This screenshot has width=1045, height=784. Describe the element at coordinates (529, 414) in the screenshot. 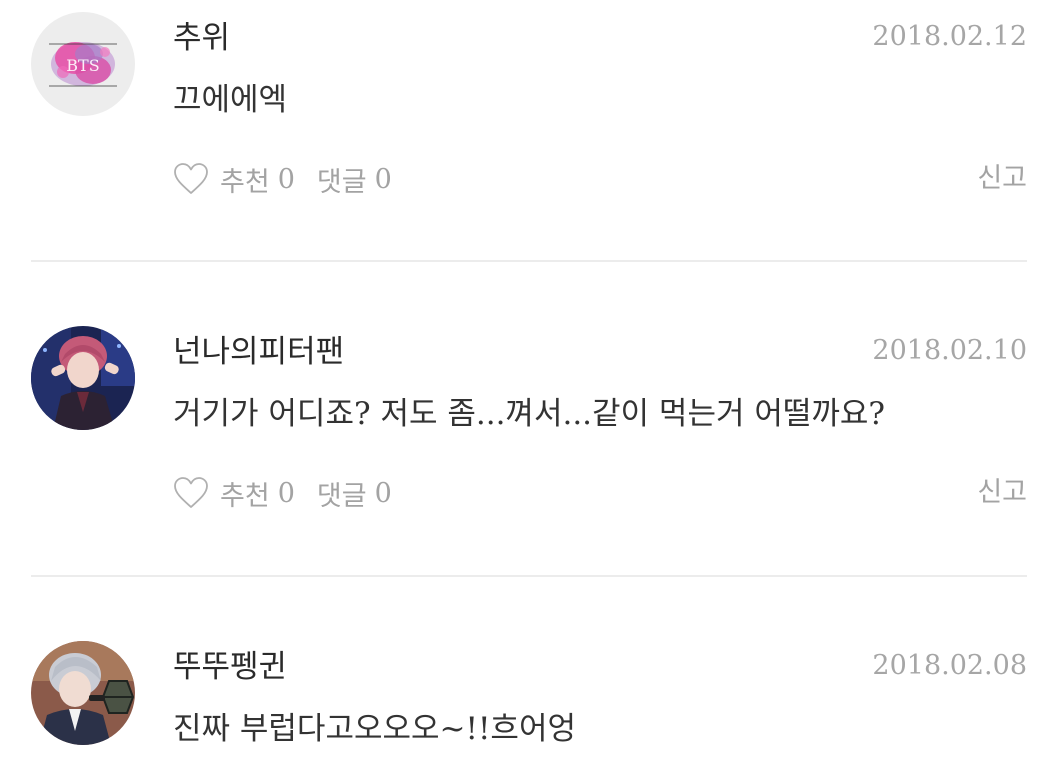

I see `comment-body: 거기가 어디죠? 저도 좀...껴서...같이 먹는거 어떨까요?` at that location.